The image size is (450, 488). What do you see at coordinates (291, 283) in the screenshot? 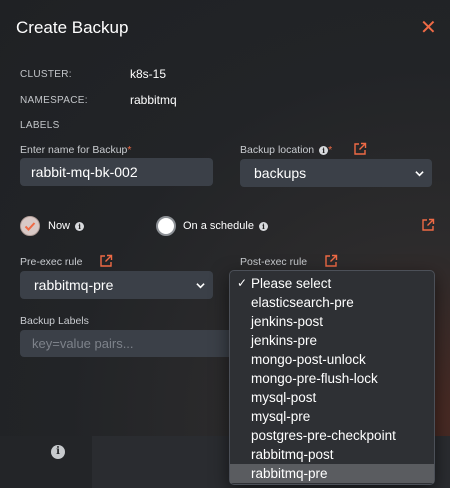
I see `post-exec-option-label: Please select` at bounding box center [291, 283].